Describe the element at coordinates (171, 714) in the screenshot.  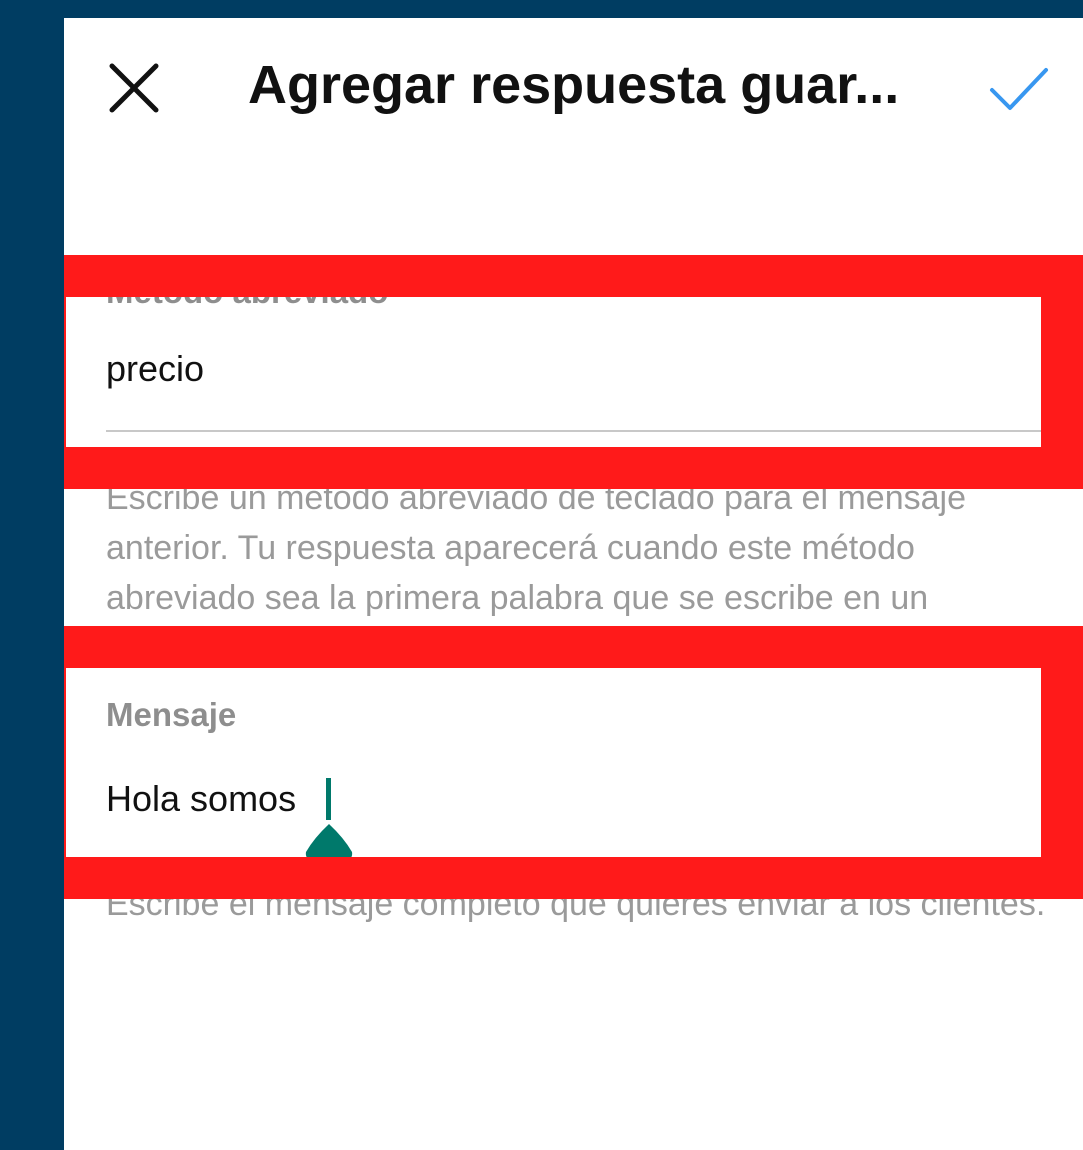
I see `message-label: Mensaje` at that location.